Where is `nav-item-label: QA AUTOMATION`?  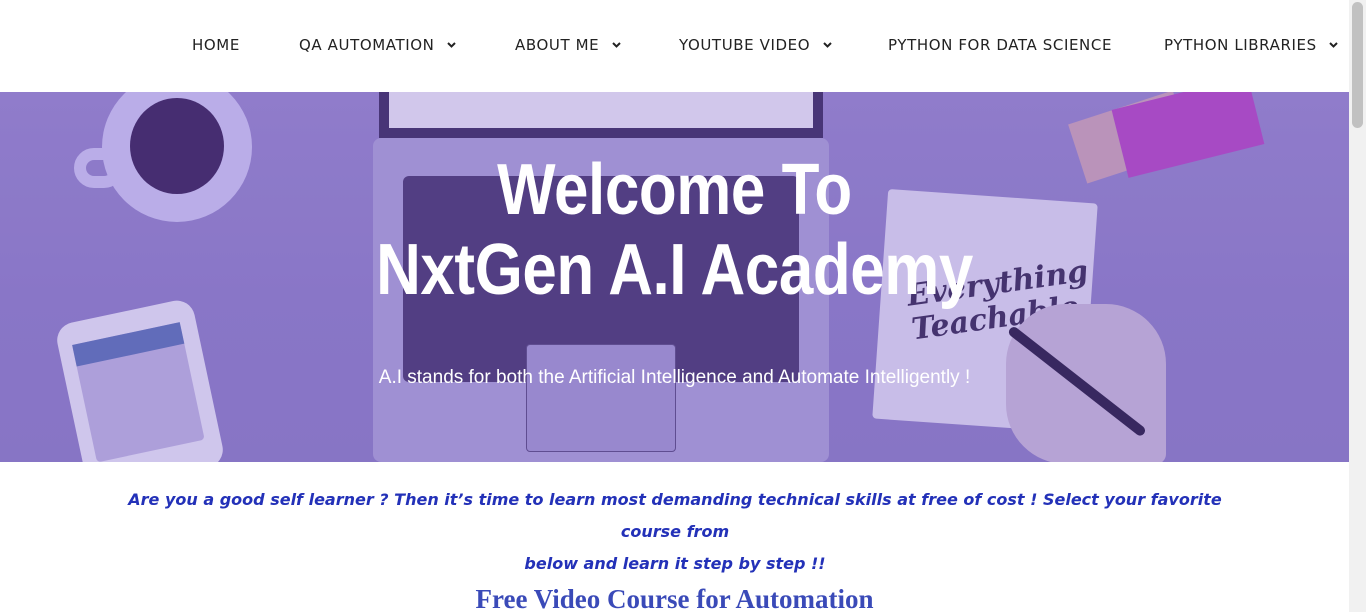 nav-item-label: QA AUTOMATION is located at coordinates (367, 45).